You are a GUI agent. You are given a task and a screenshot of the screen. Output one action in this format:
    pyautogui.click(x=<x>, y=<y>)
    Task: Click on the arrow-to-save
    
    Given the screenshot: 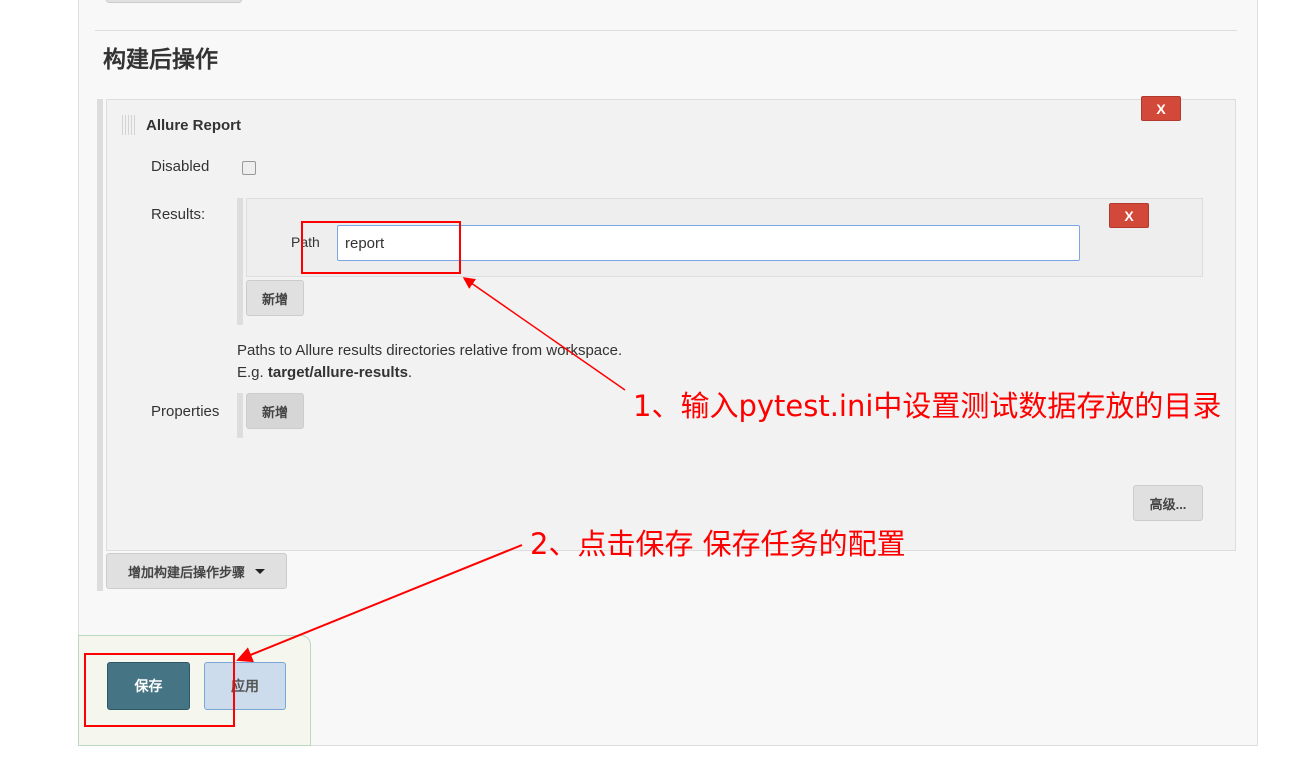 What is the action you would take?
    pyautogui.click(x=379, y=603)
    